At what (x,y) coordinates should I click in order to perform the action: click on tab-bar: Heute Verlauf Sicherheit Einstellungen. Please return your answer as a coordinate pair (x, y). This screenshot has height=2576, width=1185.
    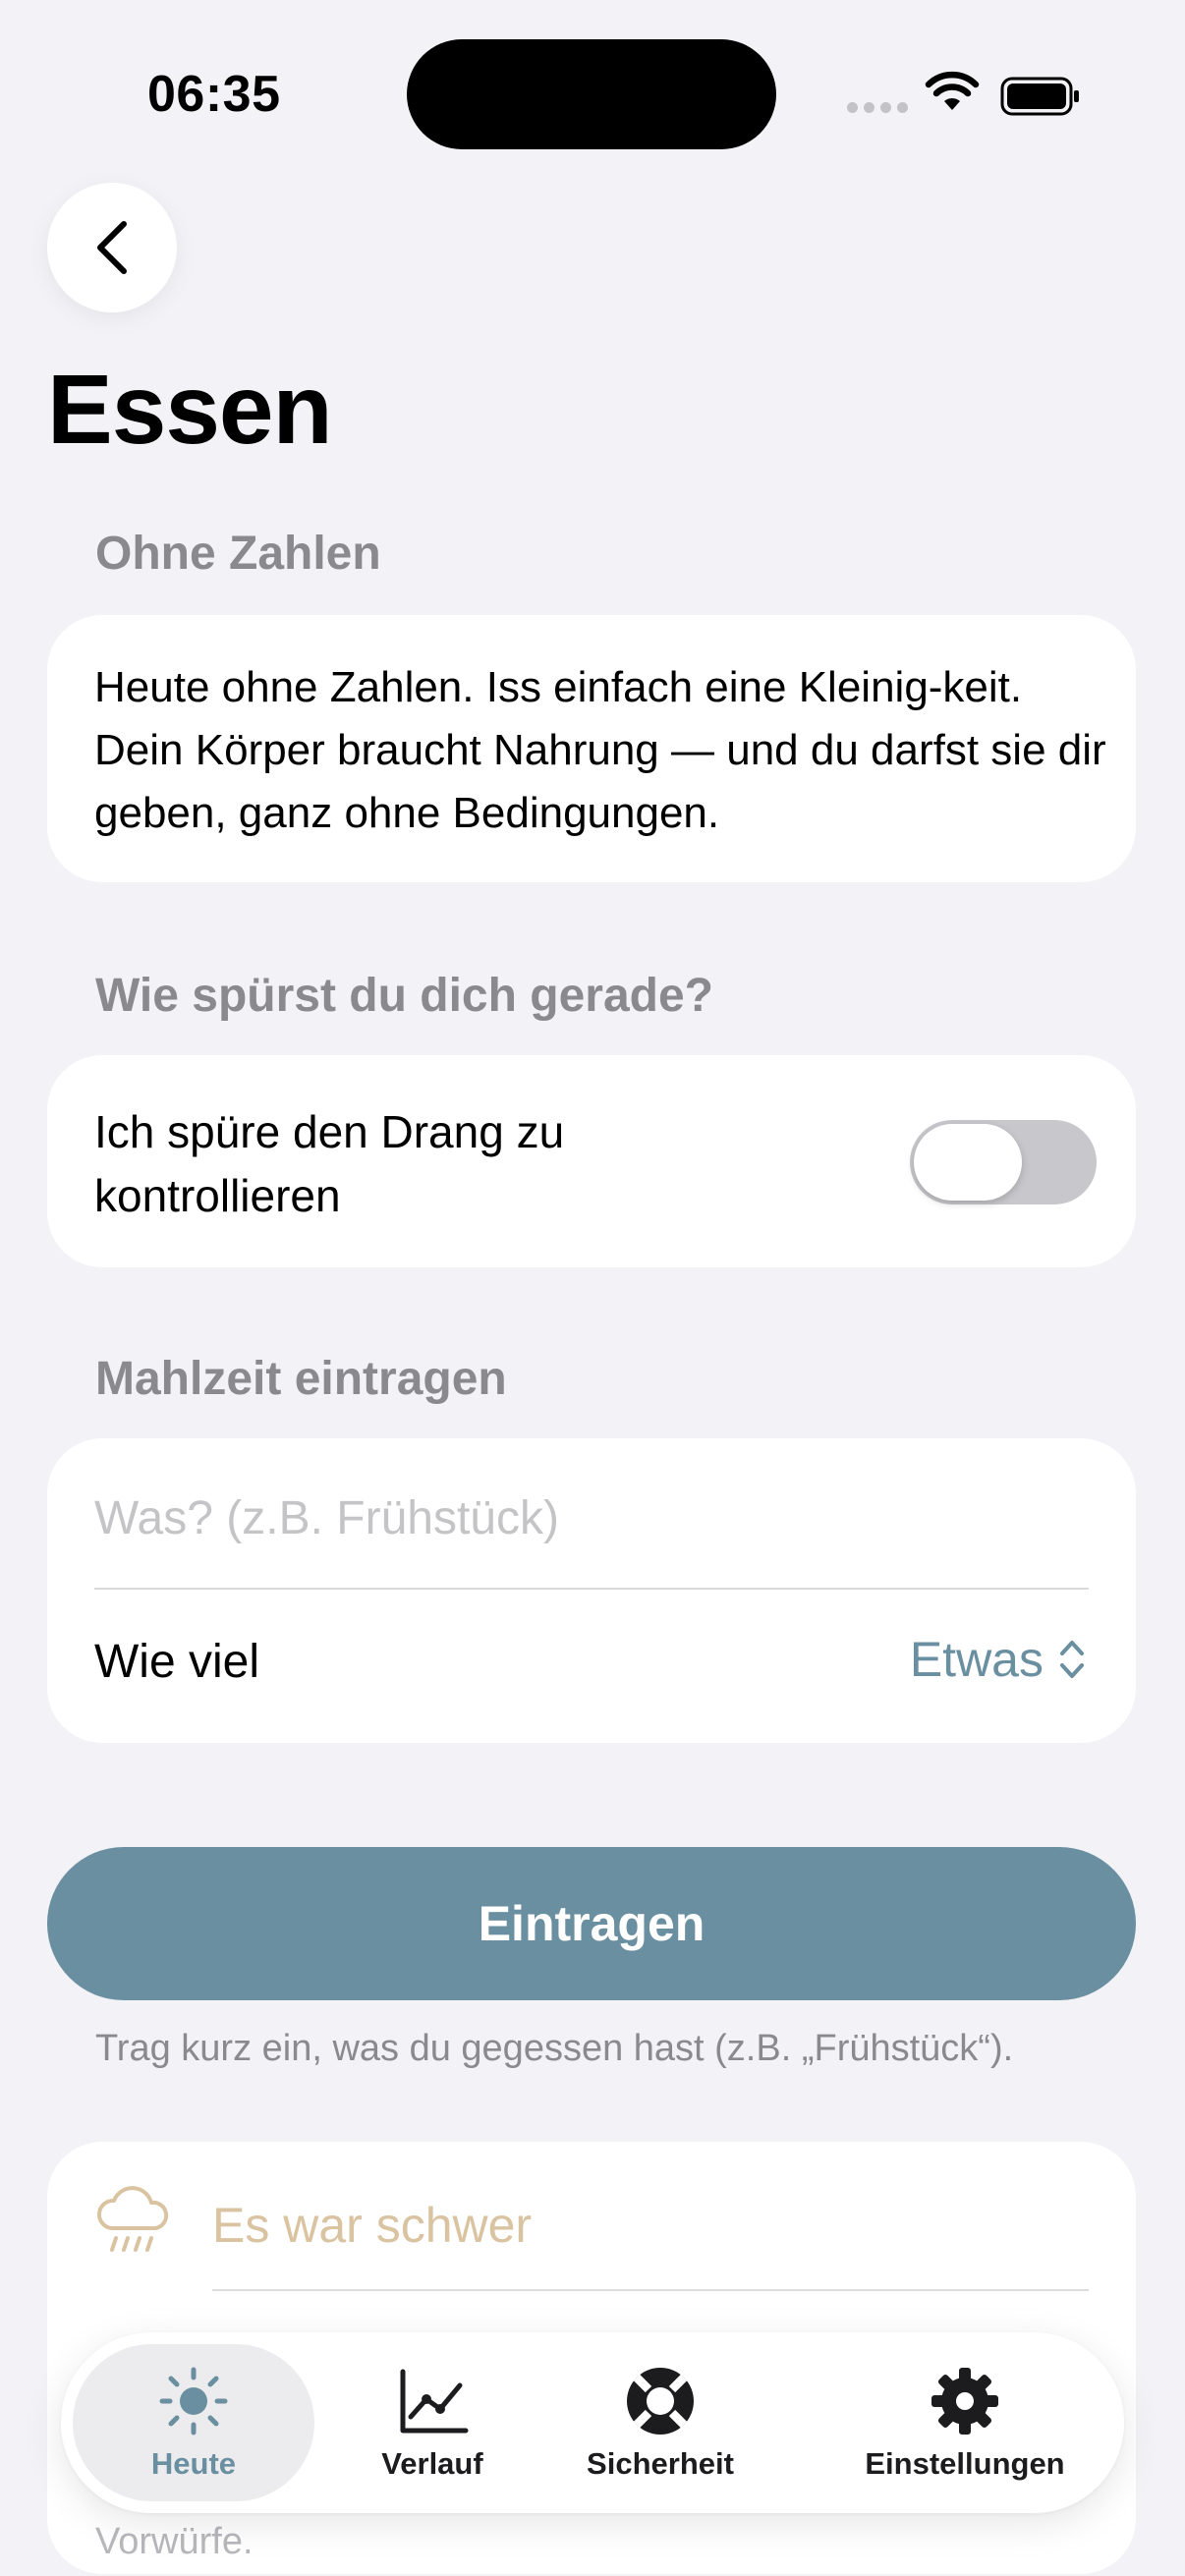
    Looking at the image, I should click on (592, 2422).